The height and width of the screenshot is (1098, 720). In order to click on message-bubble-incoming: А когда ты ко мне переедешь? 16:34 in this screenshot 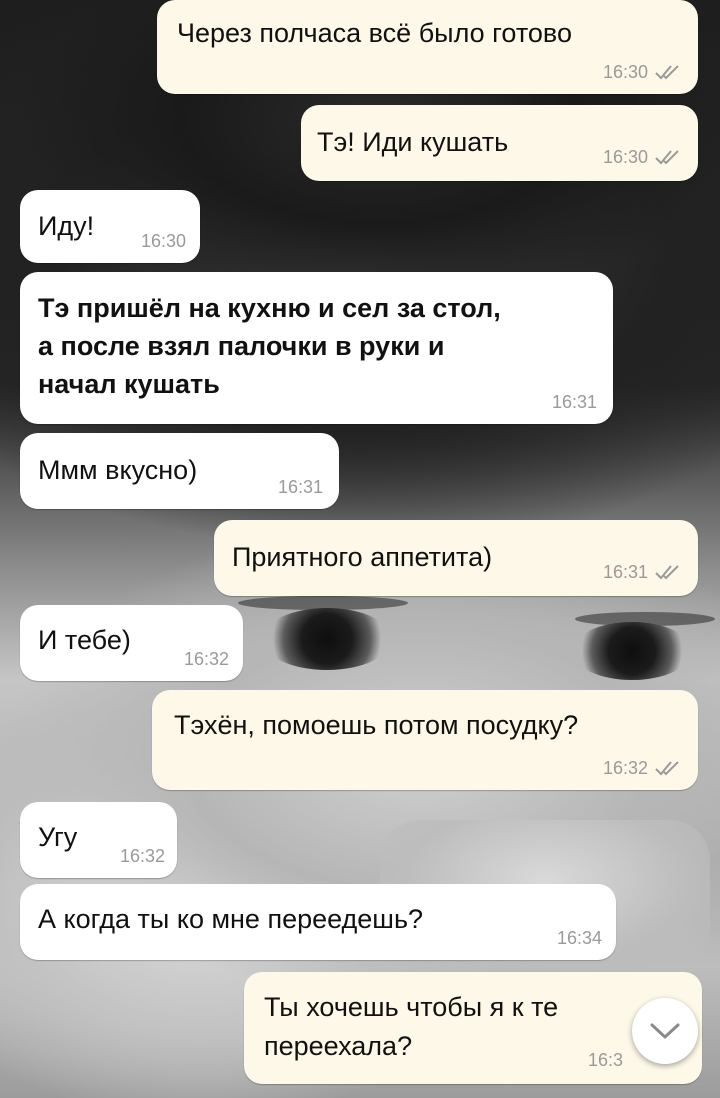, I will do `click(318, 922)`.